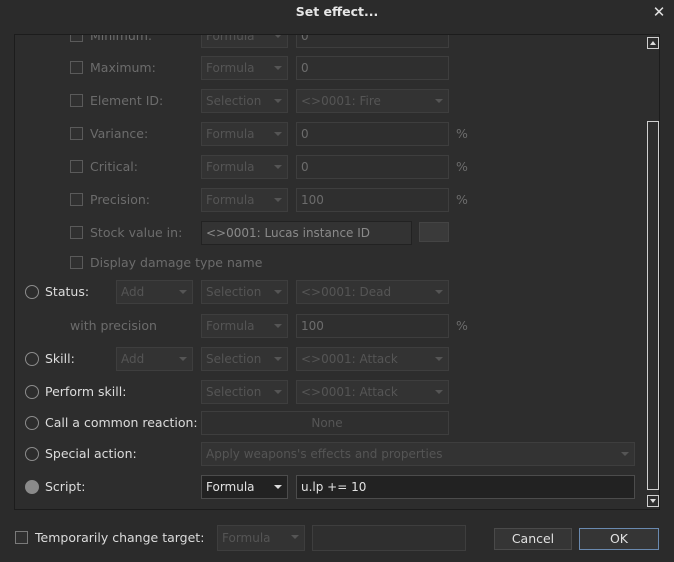  I want to click on status-precision-label: with precision, so click(113, 325).